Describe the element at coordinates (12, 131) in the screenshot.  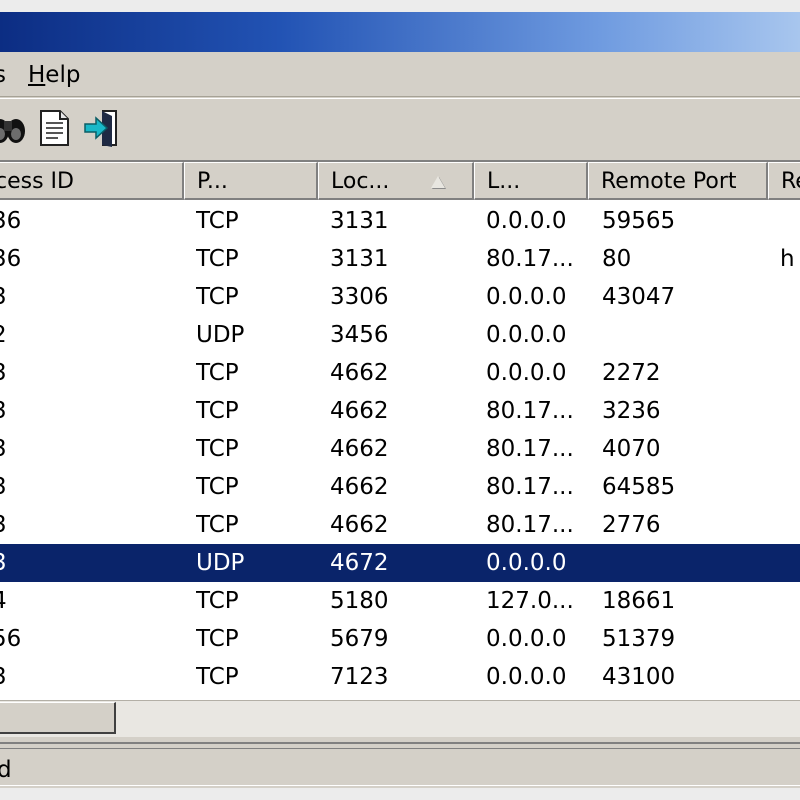
I see `find-icon` at that location.